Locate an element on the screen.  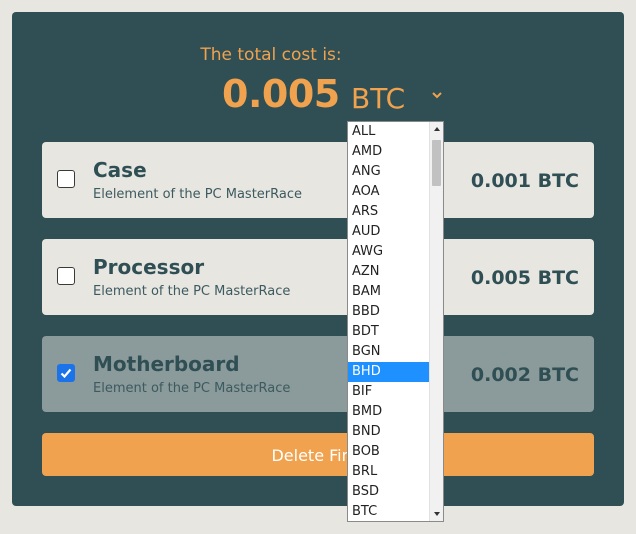
currency-select: BTC is located at coordinates (378, 98).